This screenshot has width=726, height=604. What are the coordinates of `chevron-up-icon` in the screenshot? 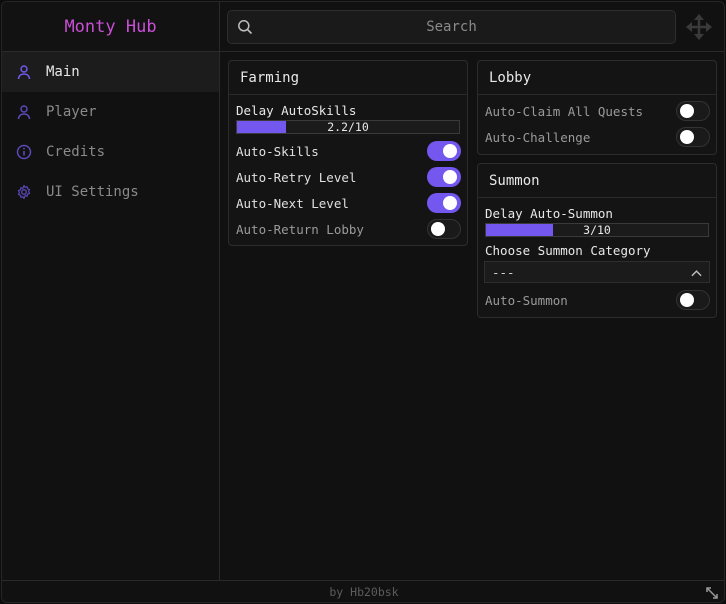 It's located at (696, 272).